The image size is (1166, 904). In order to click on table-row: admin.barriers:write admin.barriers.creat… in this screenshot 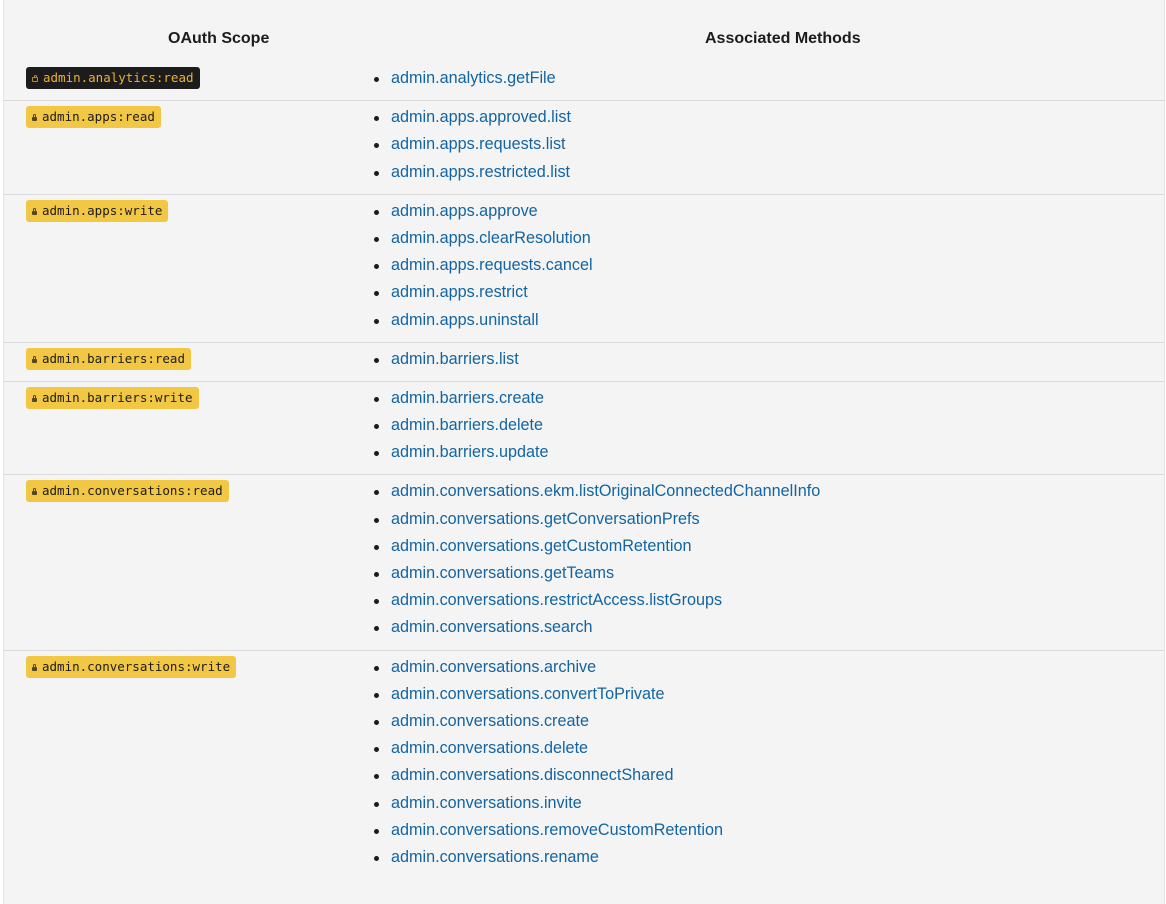, I will do `click(584, 429)`.